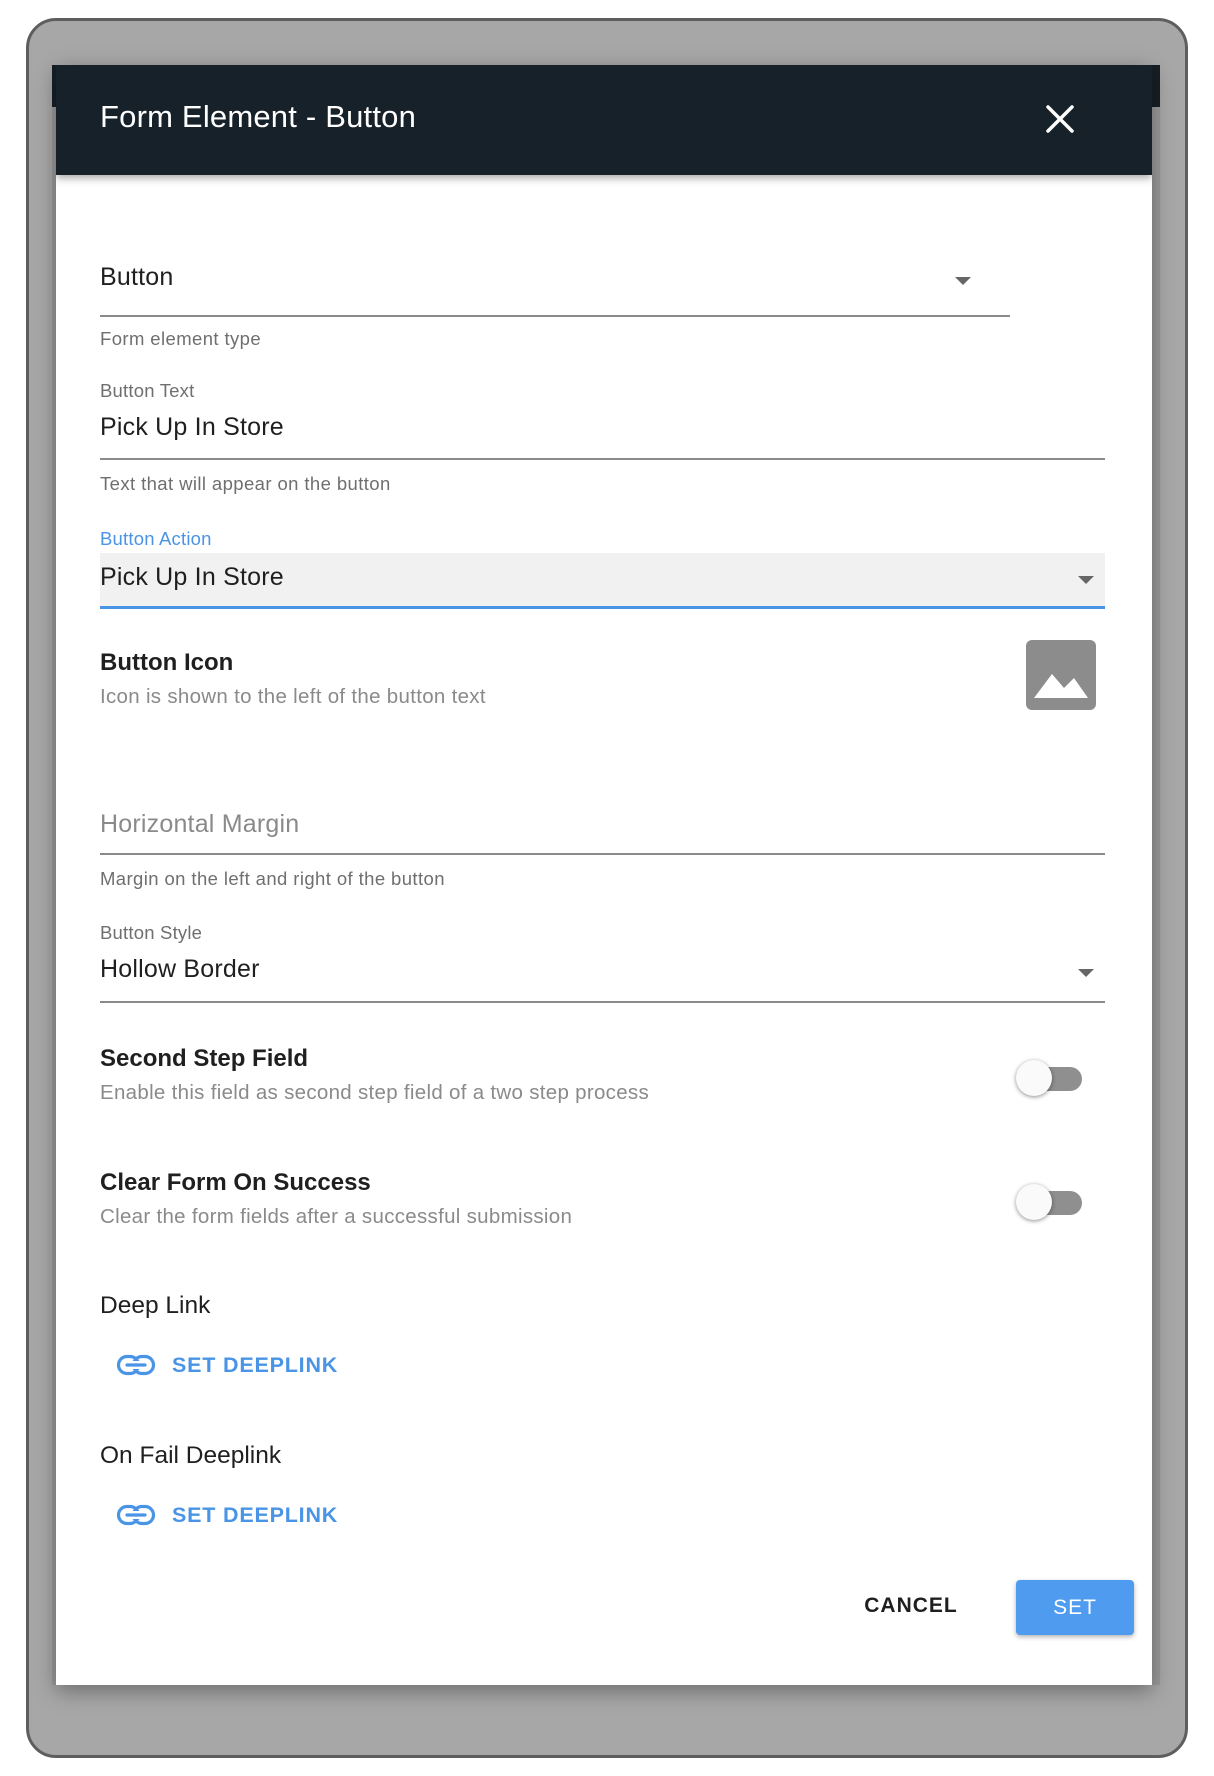 Image resolution: width=1214 pixels, height=1776 pixels. What do you see at coordinates (602, 459) in the screenshot?
I see `button-text-underline` at bounding box center [602, 459].